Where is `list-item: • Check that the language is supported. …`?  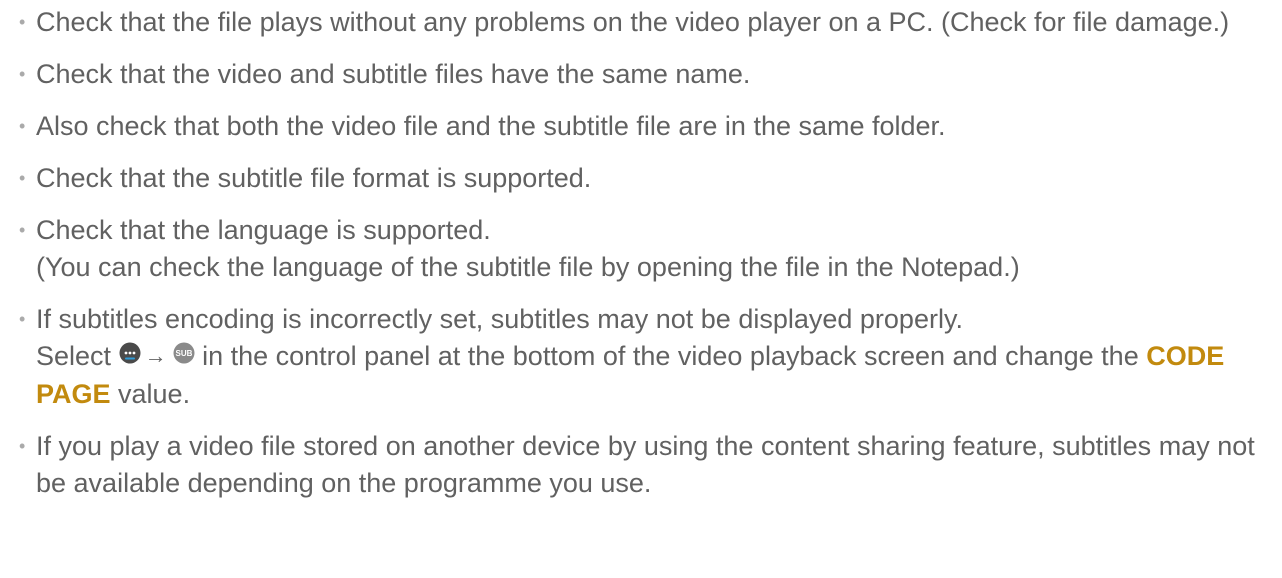
list-item: • Check that the language is supported. … is located at coordinates (647, 249).